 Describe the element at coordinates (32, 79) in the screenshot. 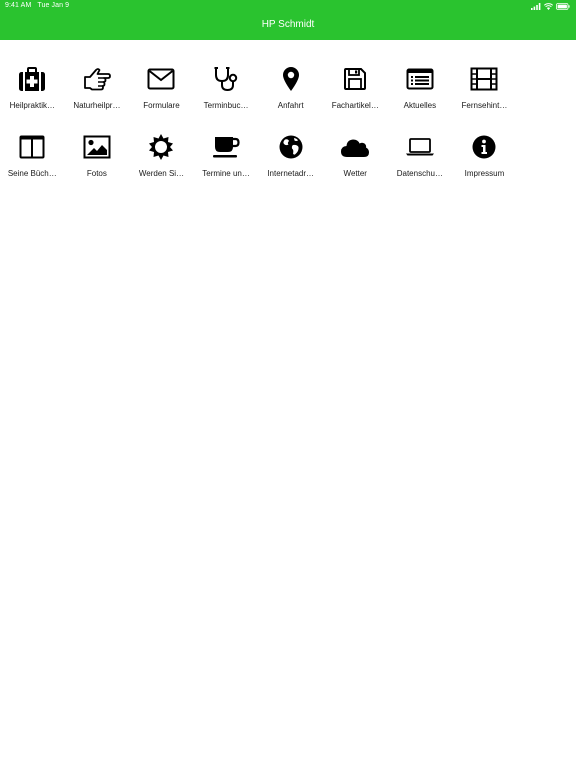

I see `first-aid-kit-icon` at that location.